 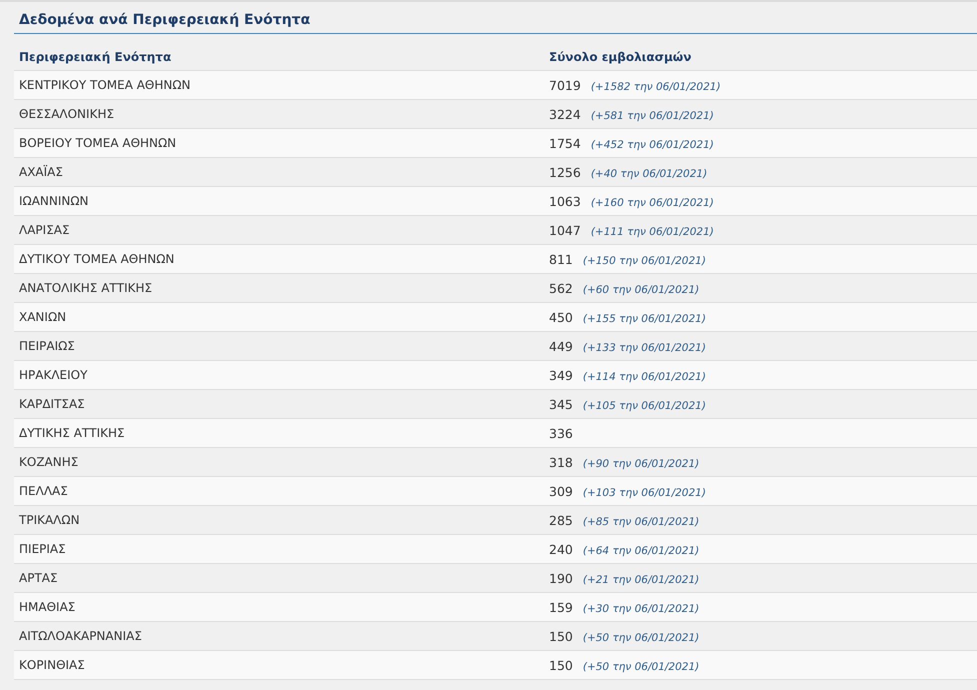 What do you see at coordinates (565, 114) in the screenshot?
I see `total-value: 3224` at bounding box center [565, 114].